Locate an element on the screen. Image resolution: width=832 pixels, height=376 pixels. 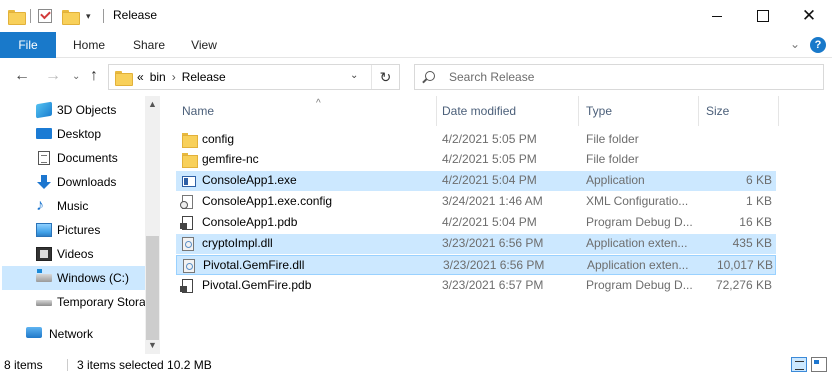
3d-objects-icon is located at coordinates (44, 110).